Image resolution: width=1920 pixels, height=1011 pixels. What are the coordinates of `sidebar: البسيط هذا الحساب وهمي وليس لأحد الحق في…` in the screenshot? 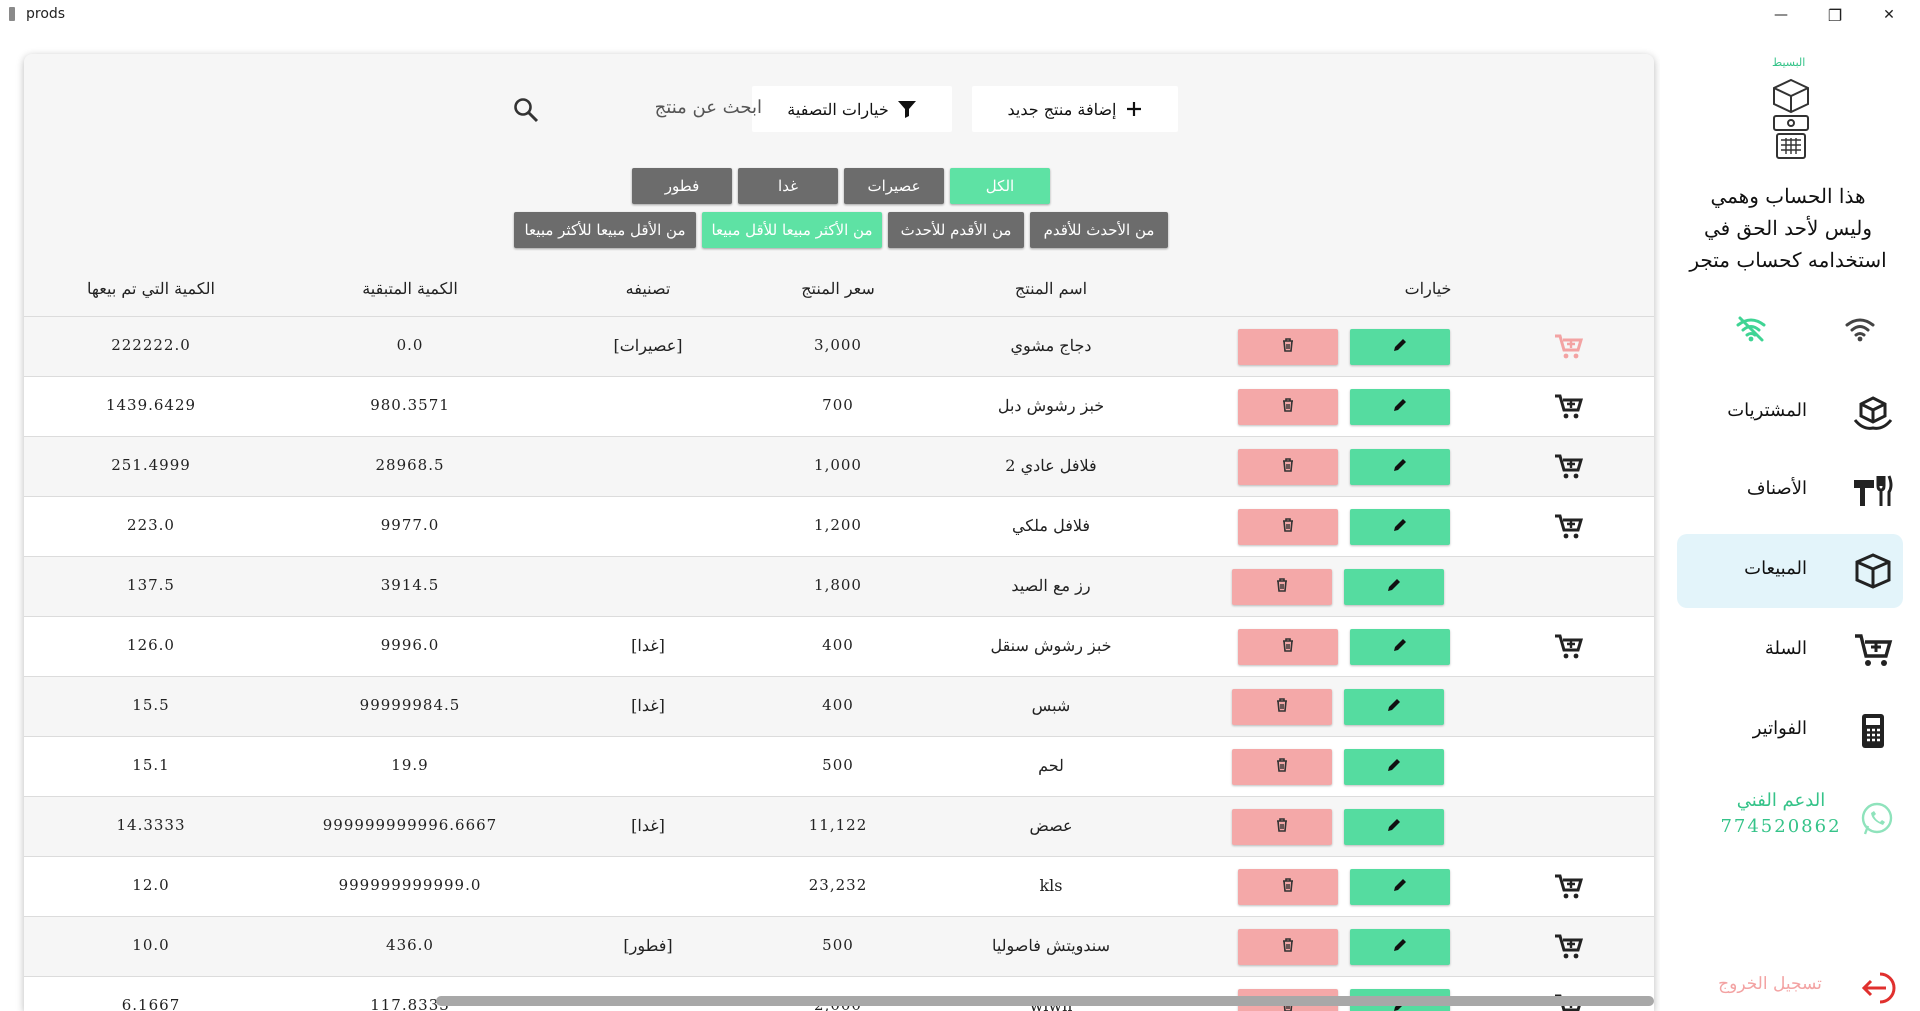 It's located at (1790, 520).